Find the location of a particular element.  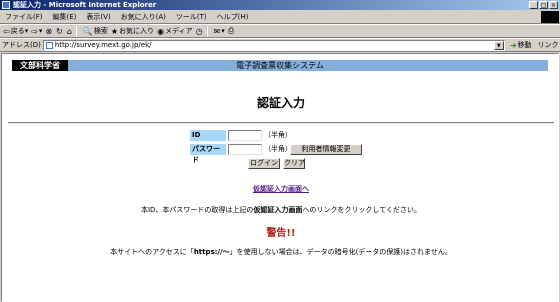

address-input: http://survey.mext.go.jp/ek/ ▼ is located at coordinates (273, 45).